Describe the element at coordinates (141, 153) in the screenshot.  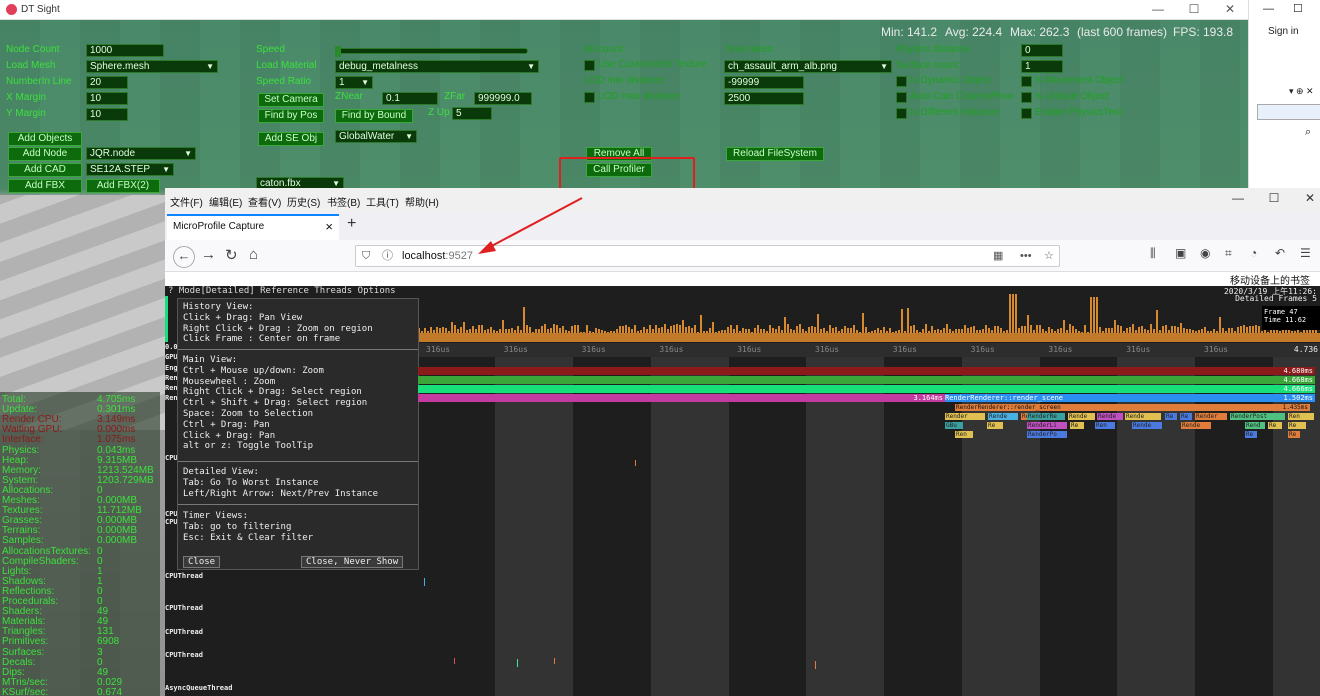
I see `node-file-dropdown: JQR.node ▼` at that location.